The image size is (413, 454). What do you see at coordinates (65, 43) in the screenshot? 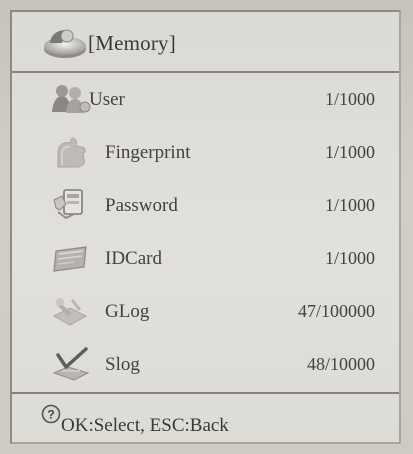
I see `disk-icon` at bounding box center [65, 43].